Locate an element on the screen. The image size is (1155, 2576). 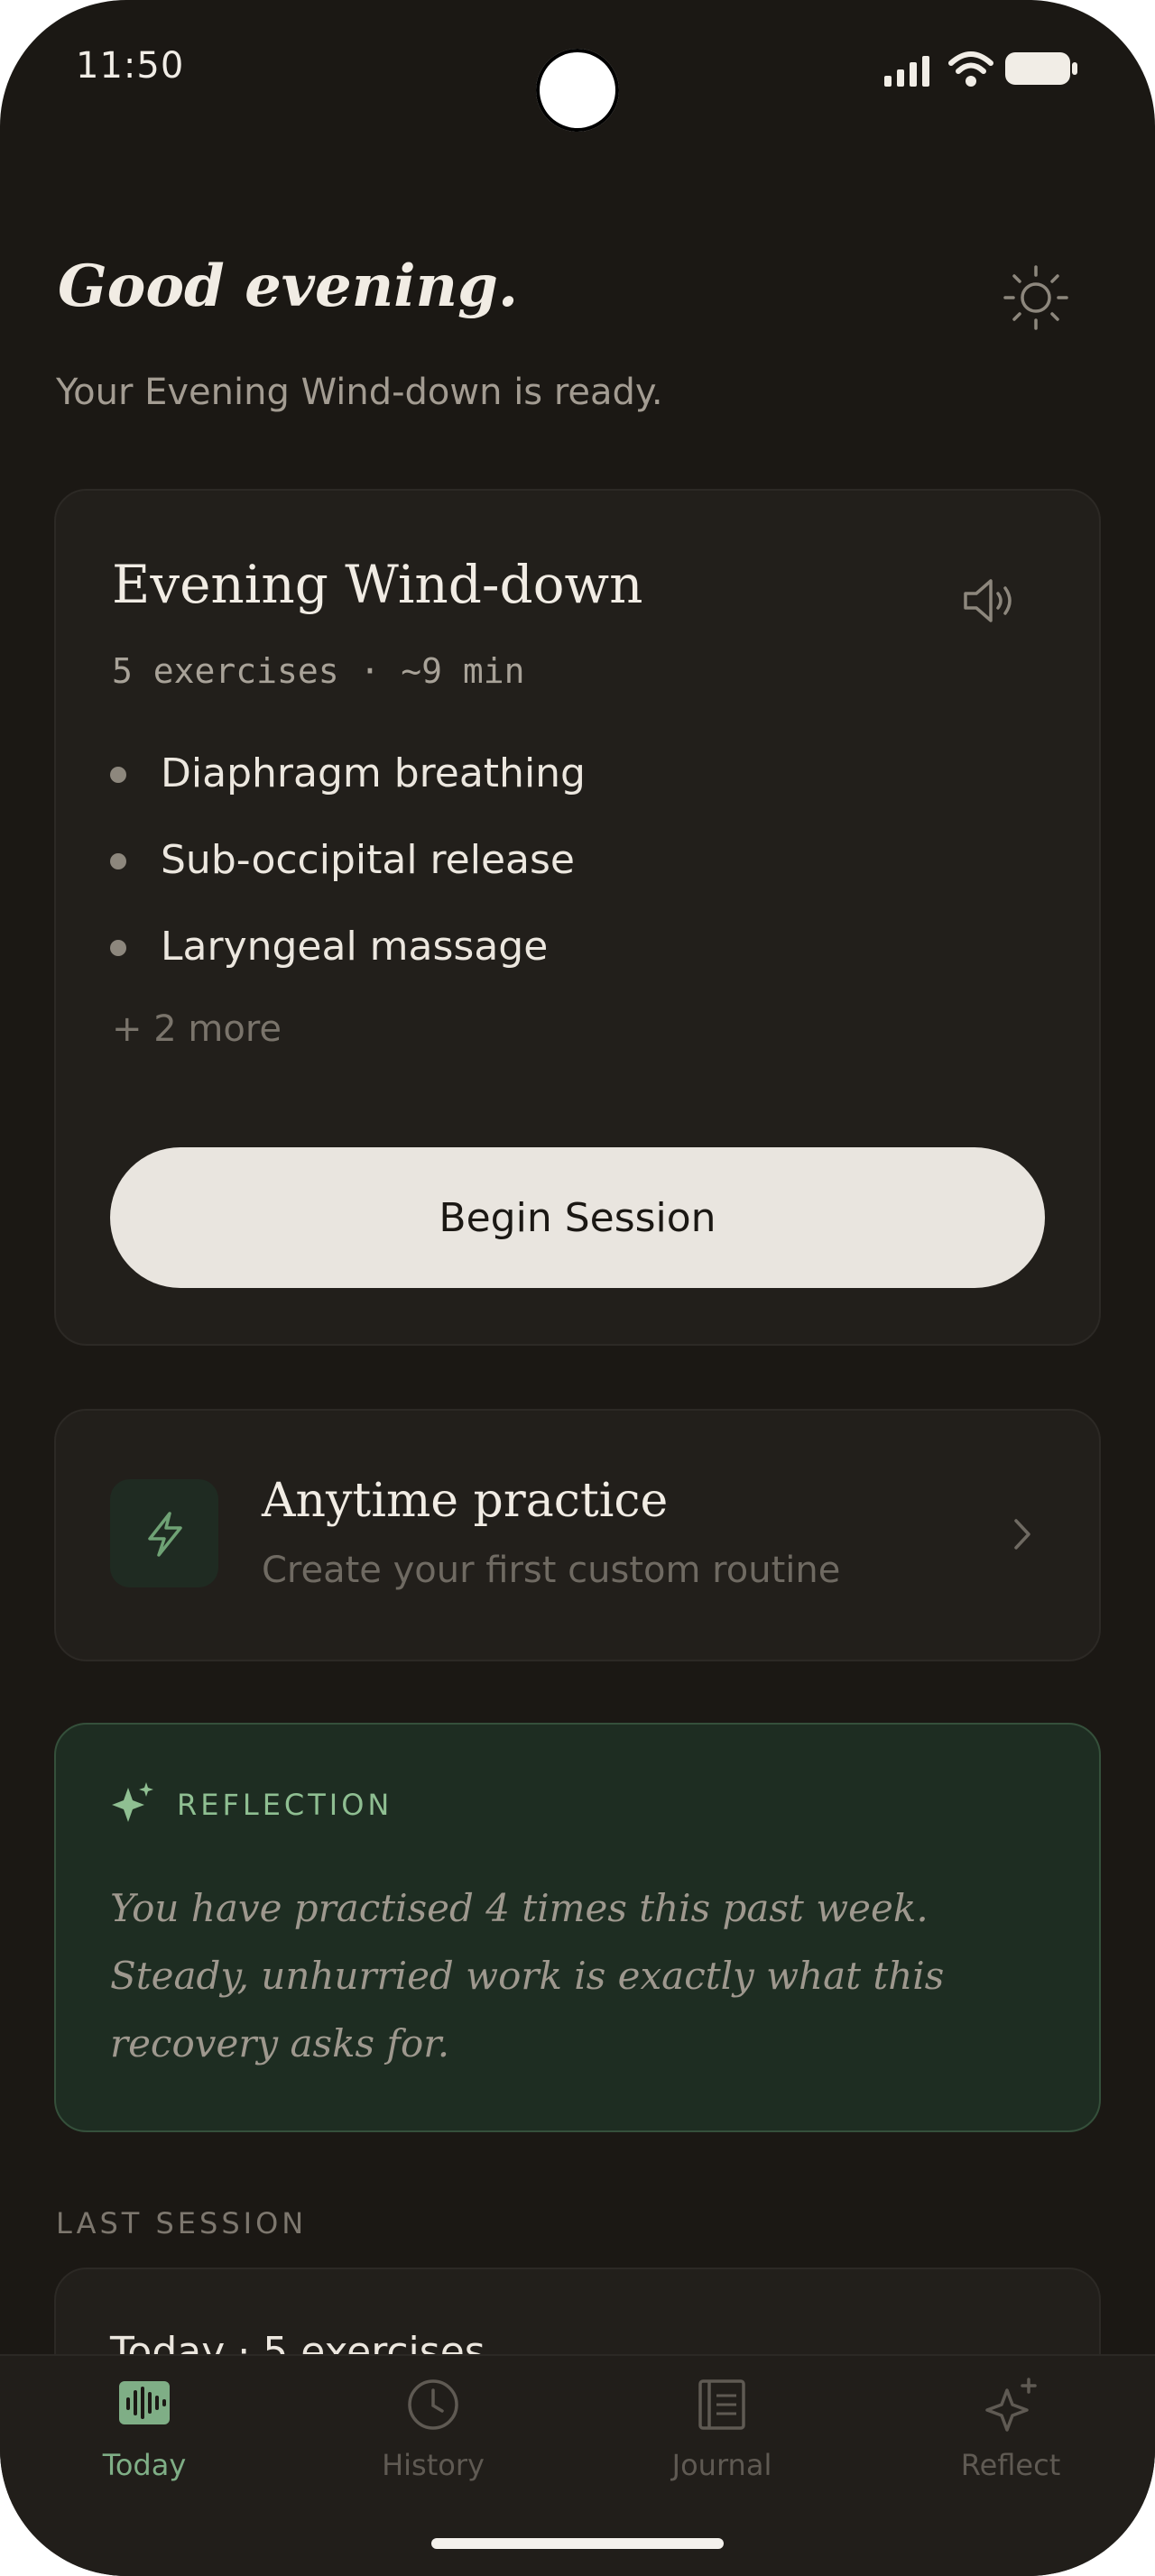
journal-icon is located at coordinates (721, 2404).